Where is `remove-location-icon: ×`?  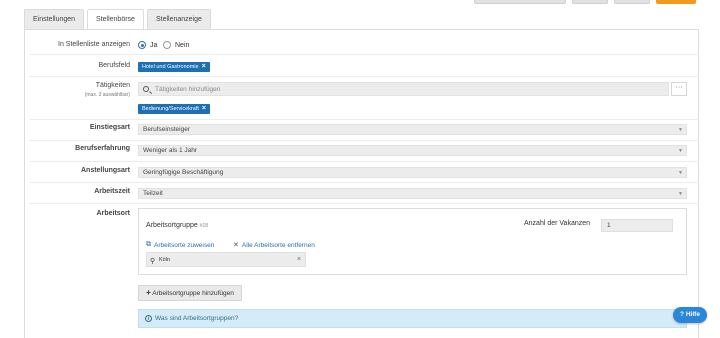 remove-location-icon: × is located at coordinates (299, 260).